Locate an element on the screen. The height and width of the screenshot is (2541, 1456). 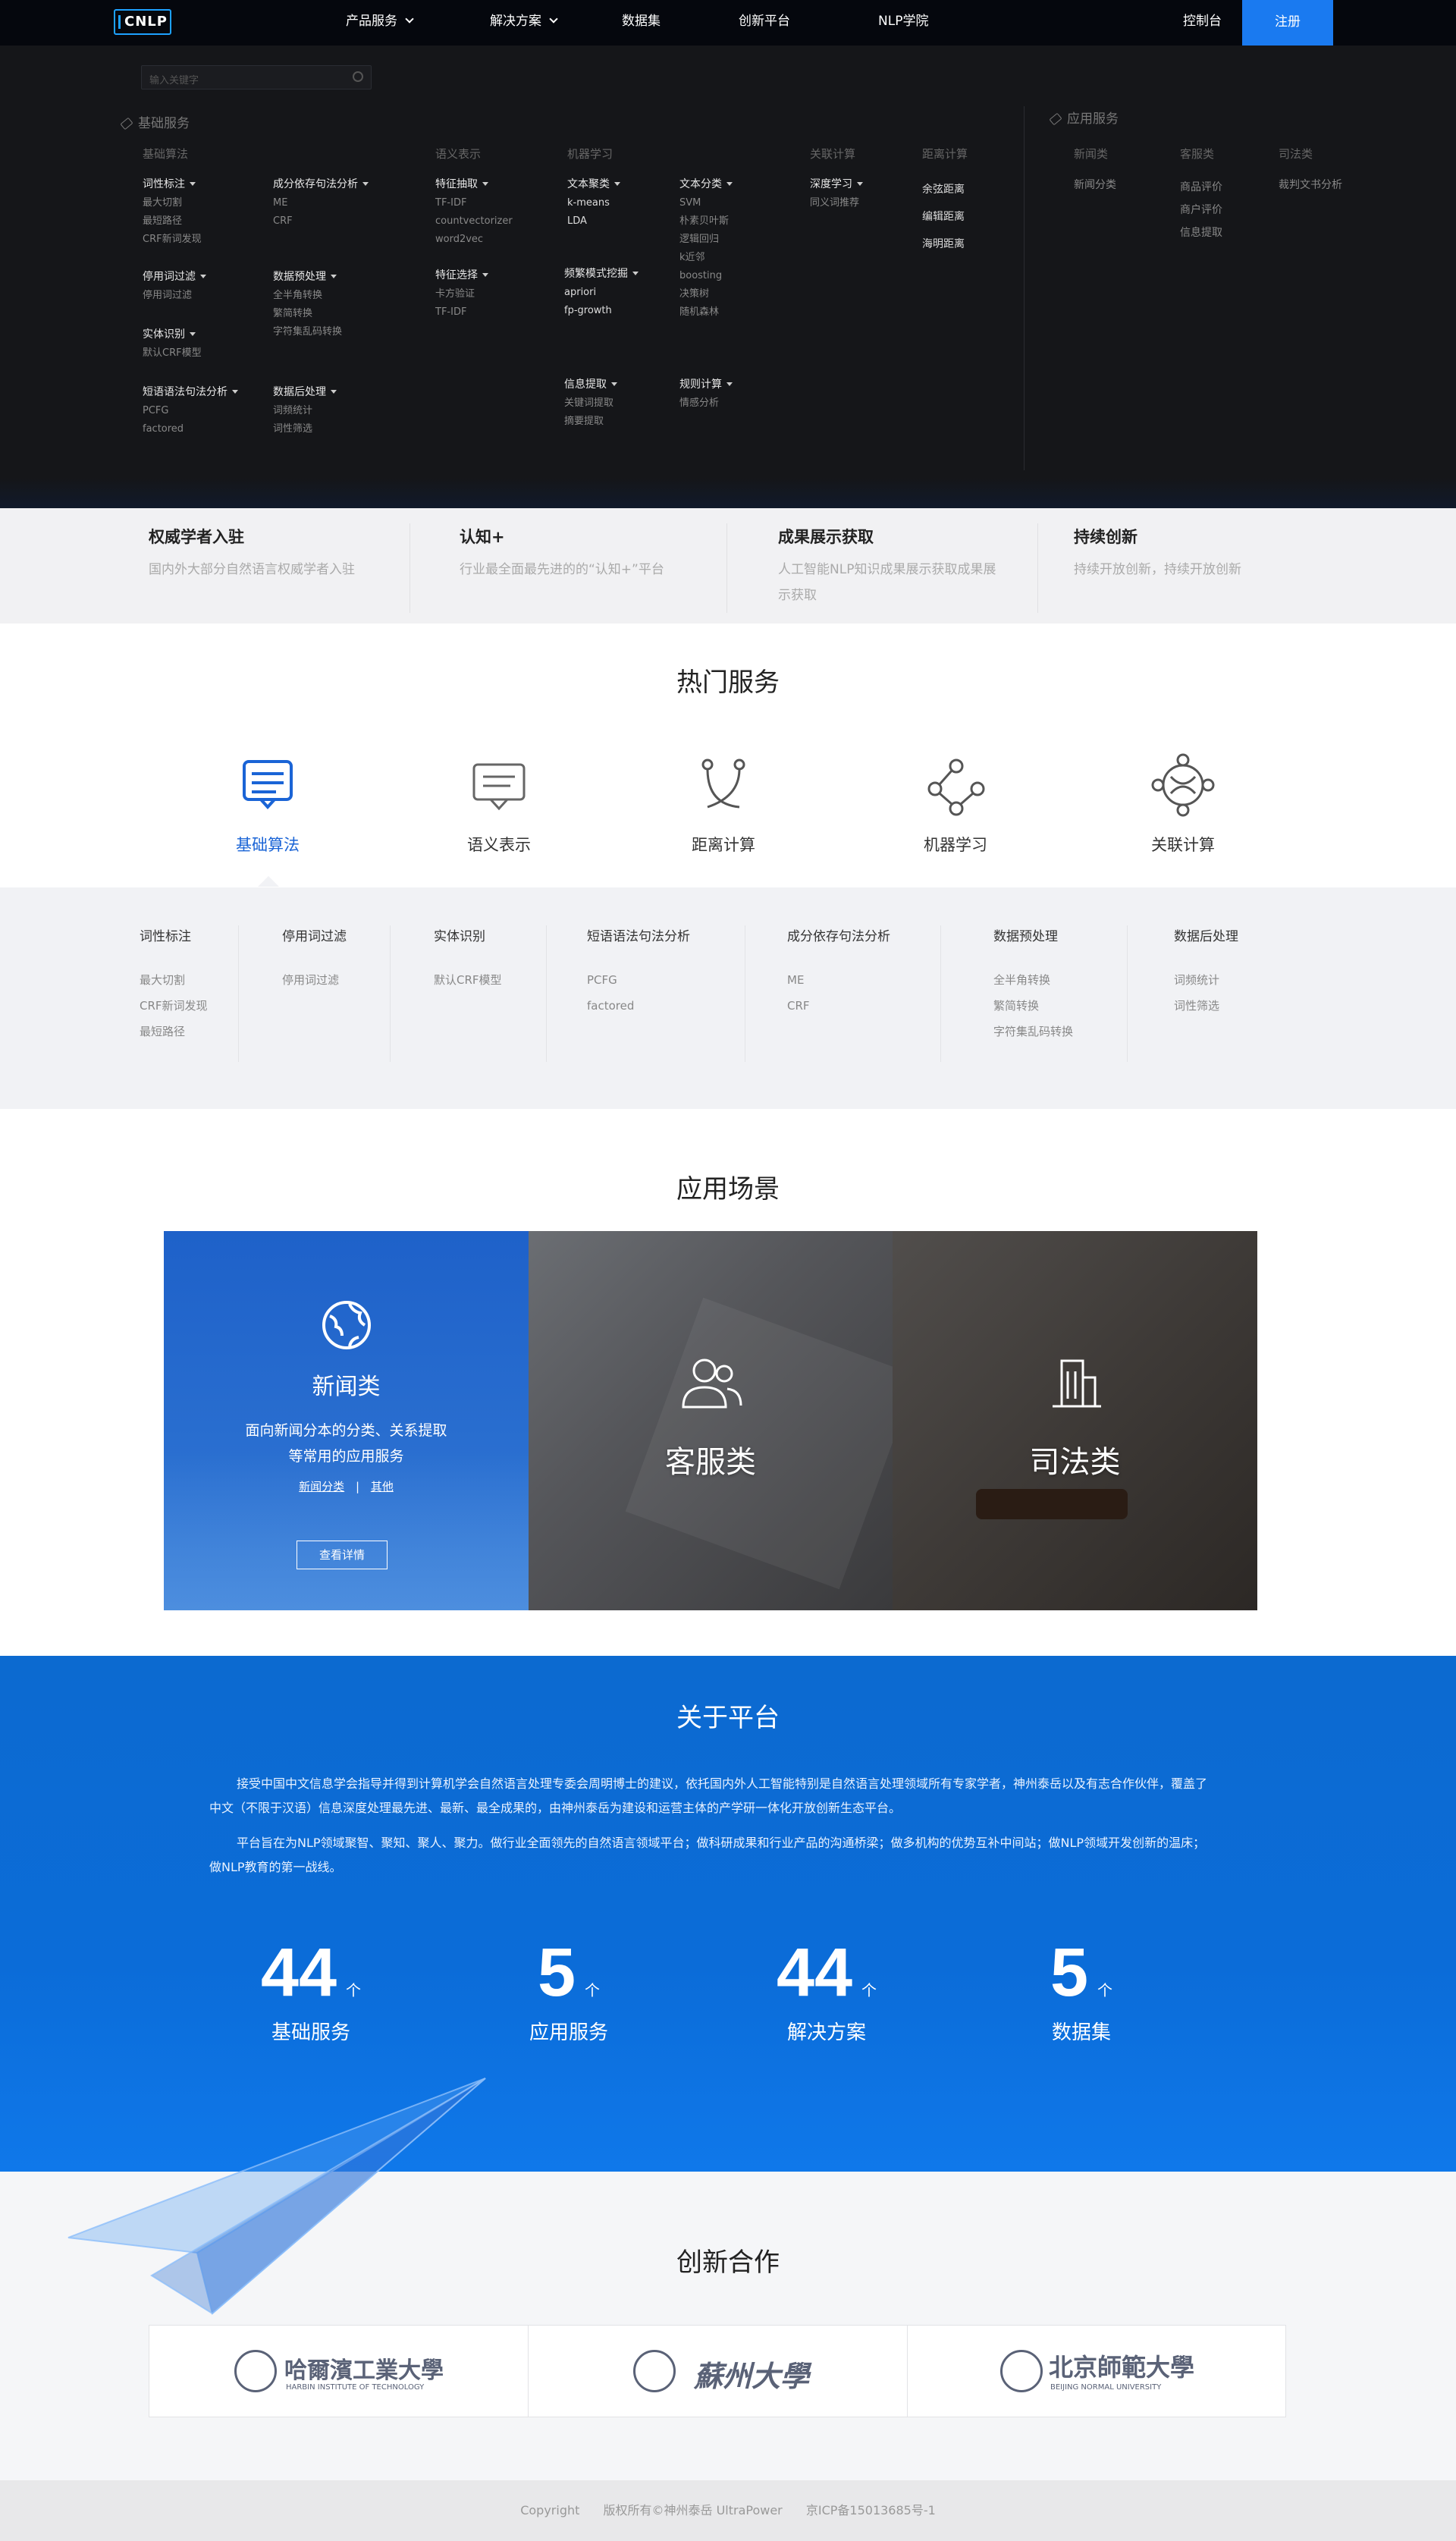
menu-link: factored is located at coordinates (190, 429).